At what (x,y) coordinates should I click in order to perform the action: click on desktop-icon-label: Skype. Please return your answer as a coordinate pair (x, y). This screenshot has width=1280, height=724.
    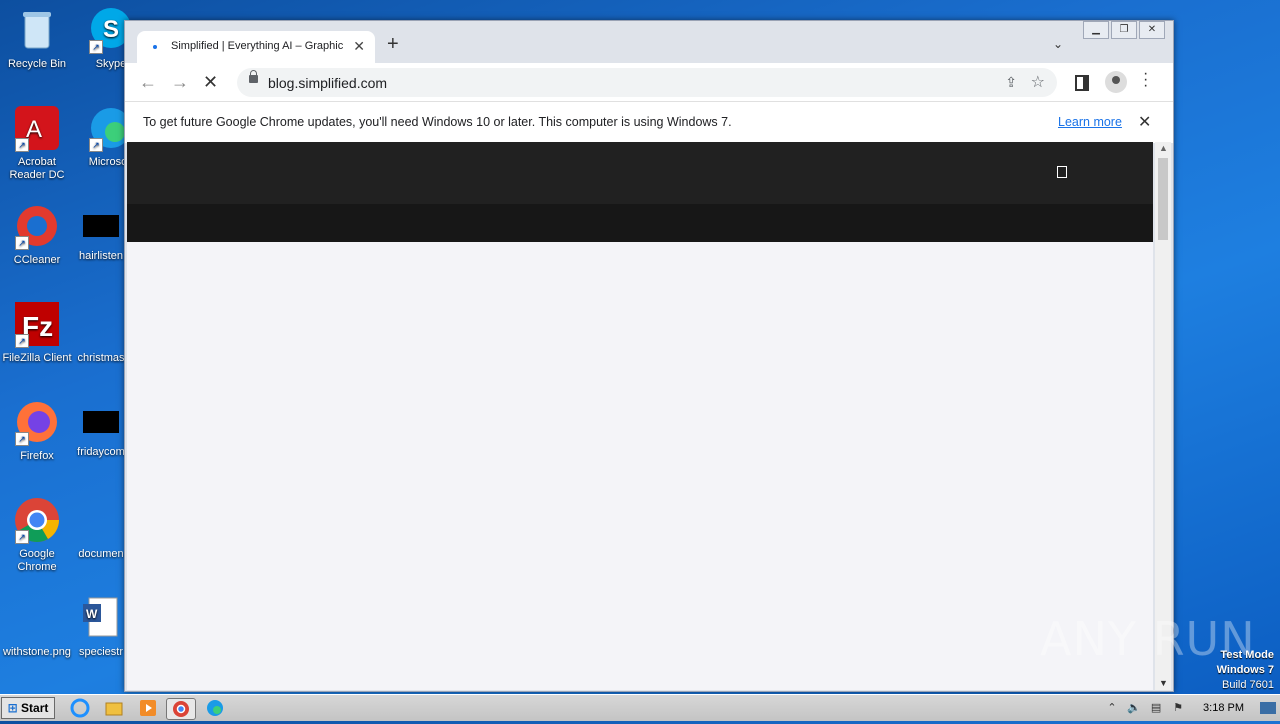
    Looking at the image, I should click on (111, 64).